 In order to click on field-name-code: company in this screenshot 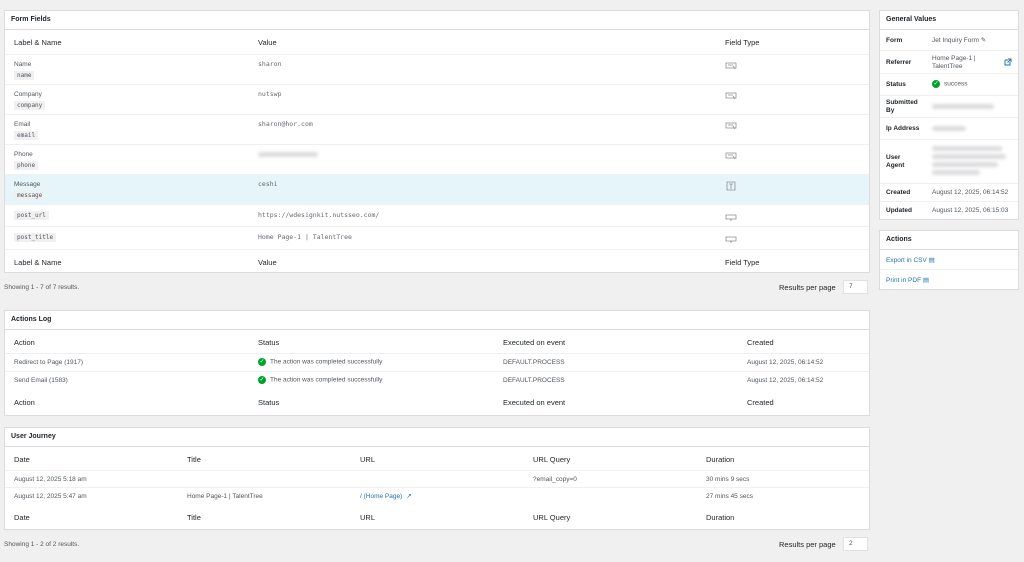, I will do `click(30, 105)`.